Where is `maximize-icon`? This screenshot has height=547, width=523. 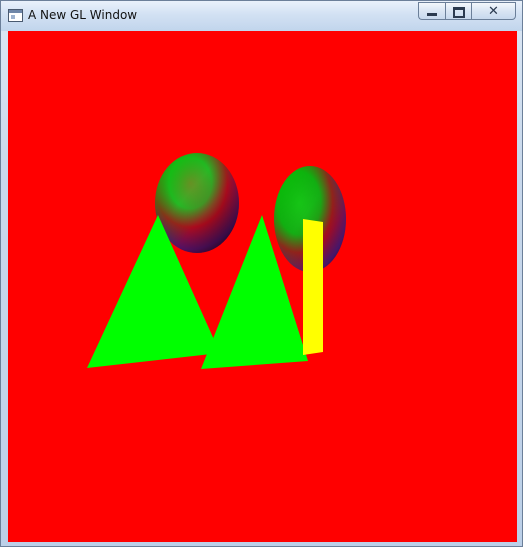 maximize-icon is located at coordinates (459, 12).